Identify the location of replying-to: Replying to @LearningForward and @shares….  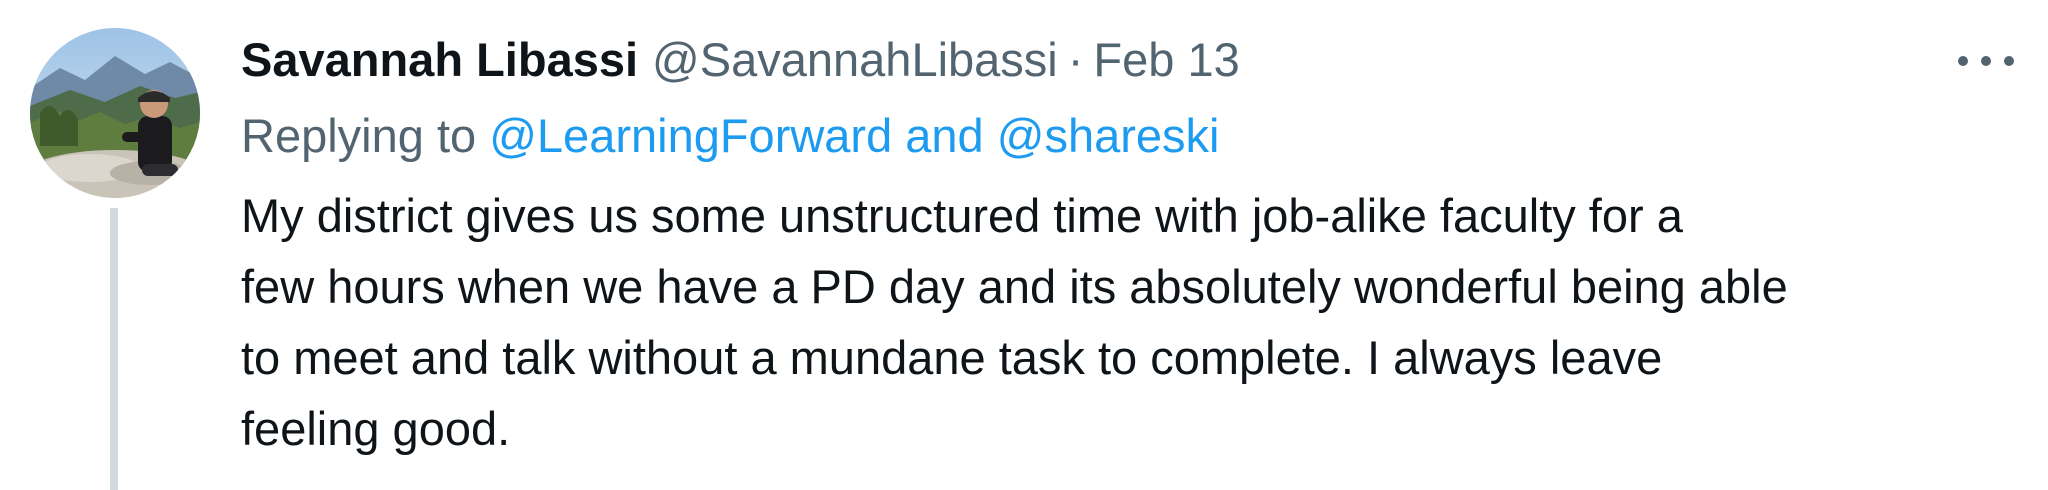
(730, 136).